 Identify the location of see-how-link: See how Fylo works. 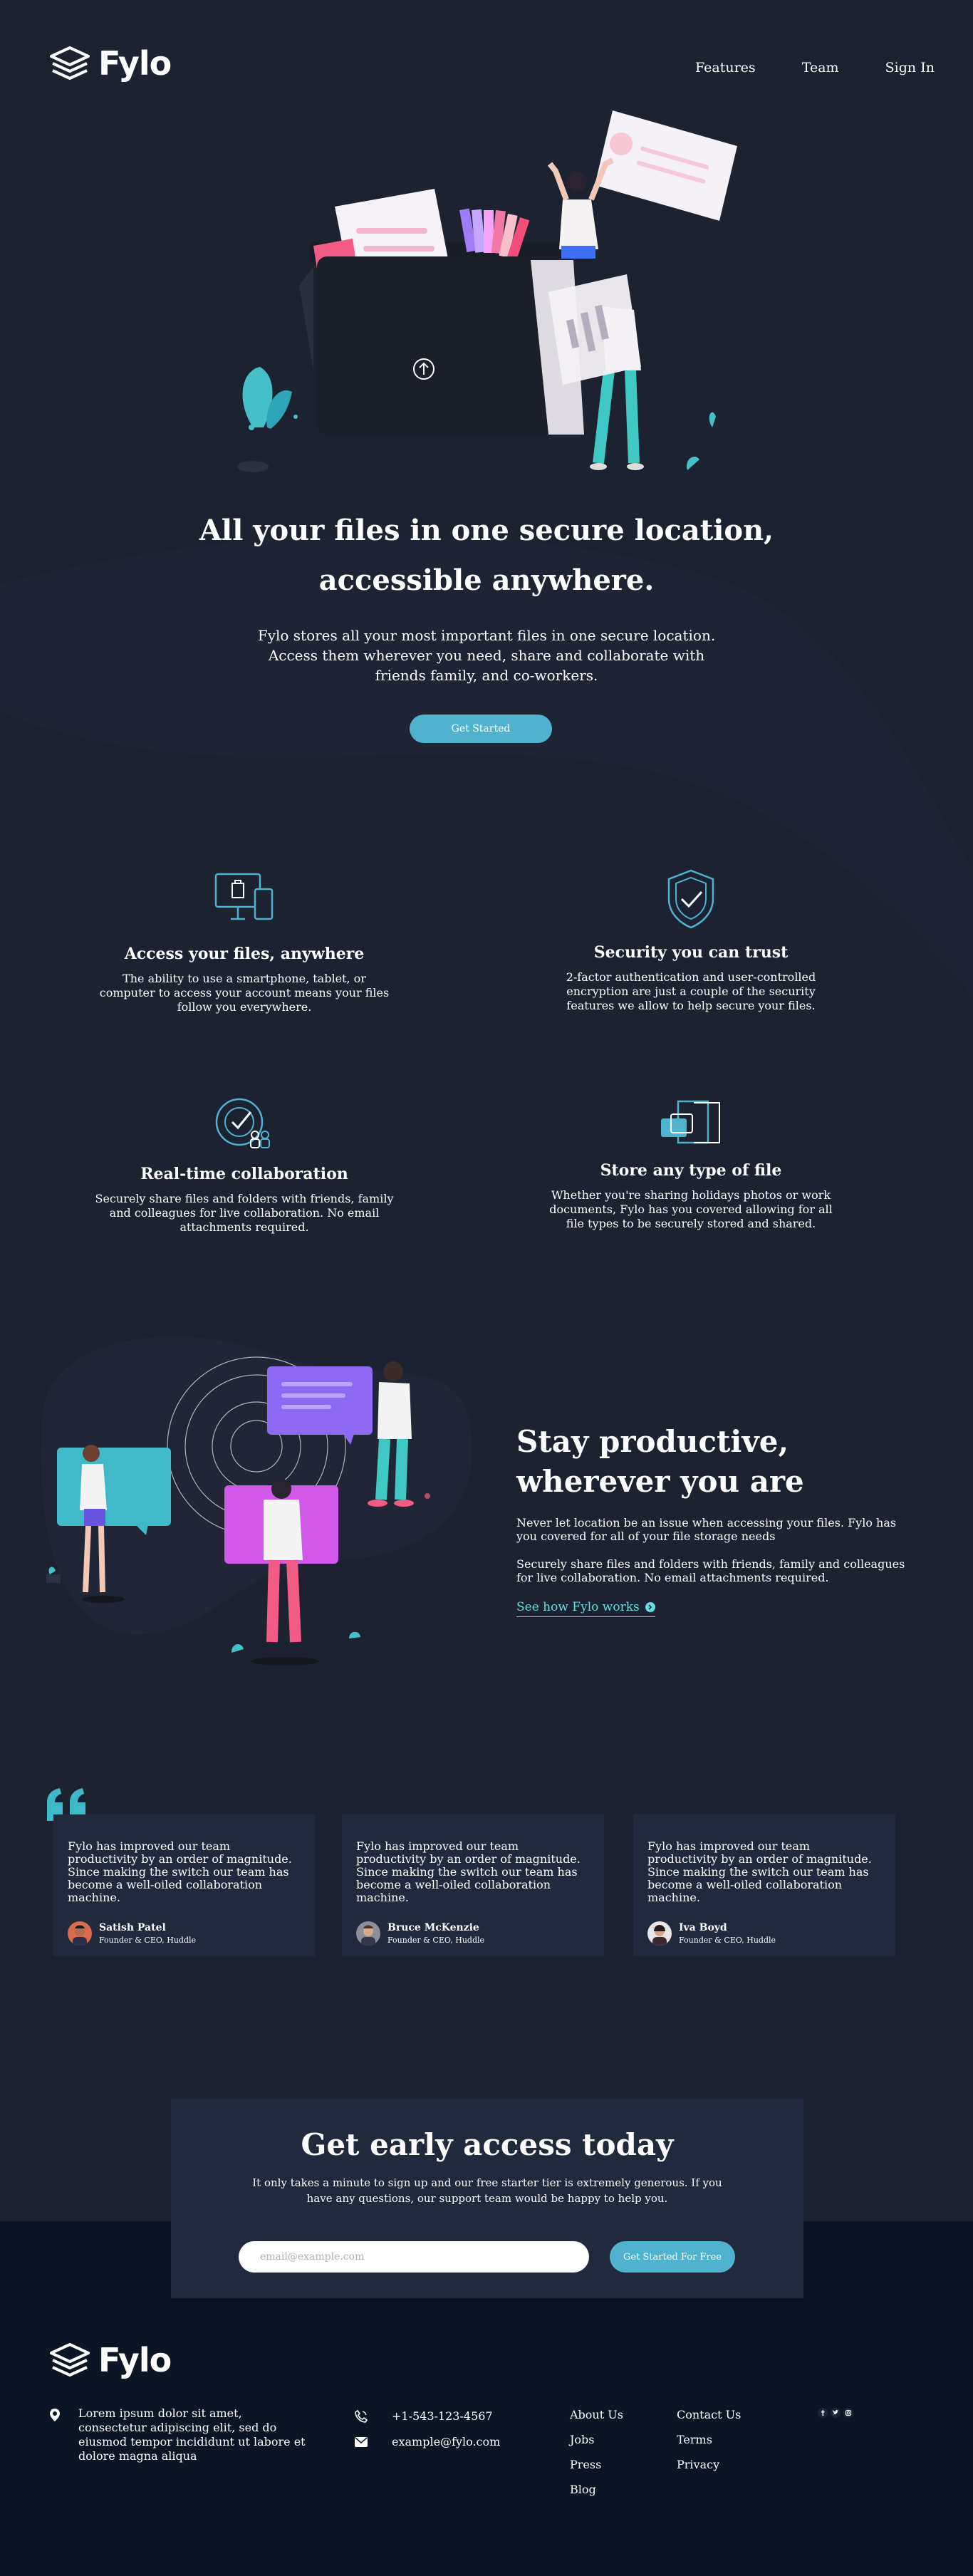
(585, 1608).